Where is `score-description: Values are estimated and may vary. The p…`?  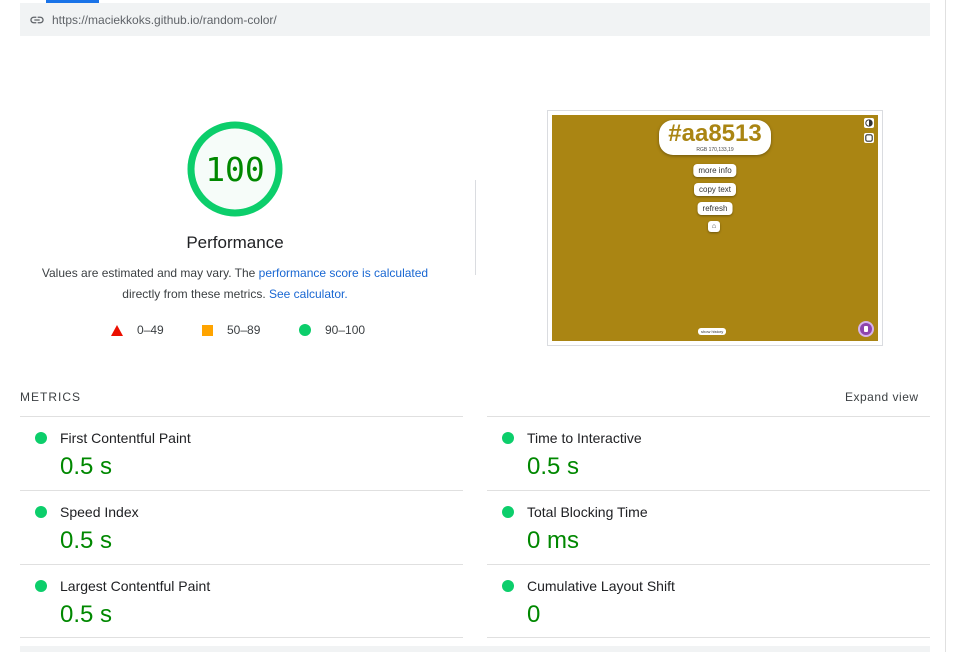 score-description: Values are estimated and may vary. The p… is located at coordinates (235, 284).